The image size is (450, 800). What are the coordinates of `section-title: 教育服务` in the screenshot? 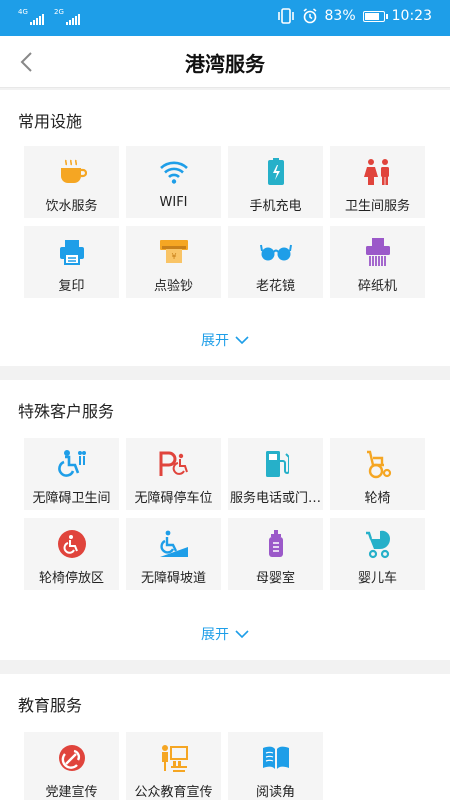 It's located at (50, 705).